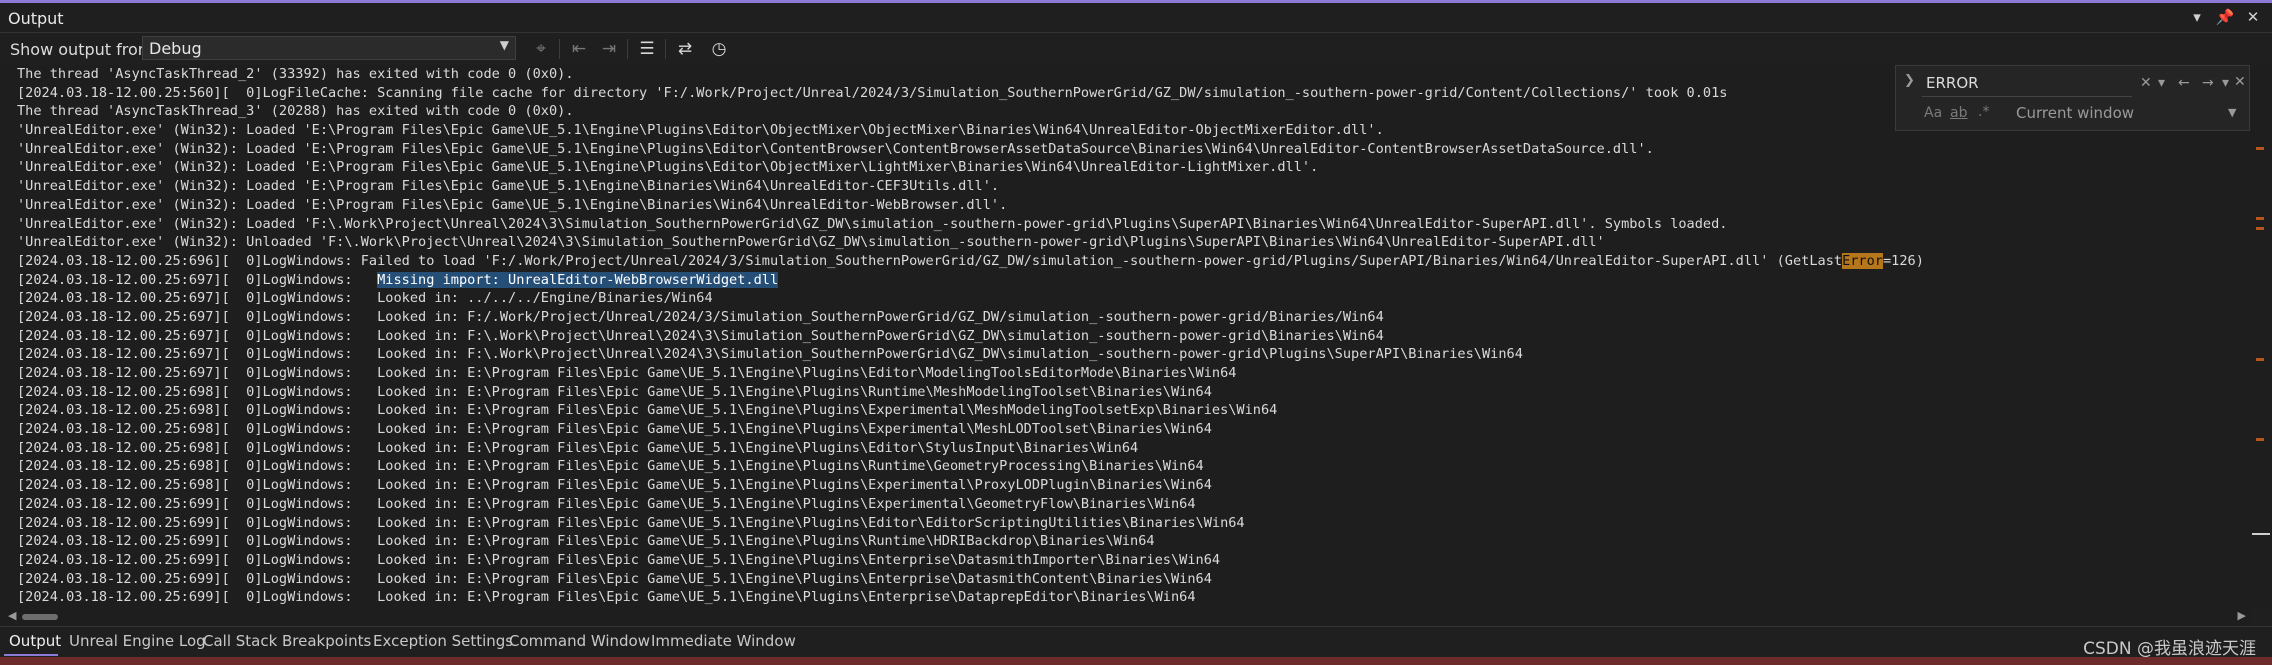  I want to click on tab-exception-settings: Exception Settings, so click(443, 641).